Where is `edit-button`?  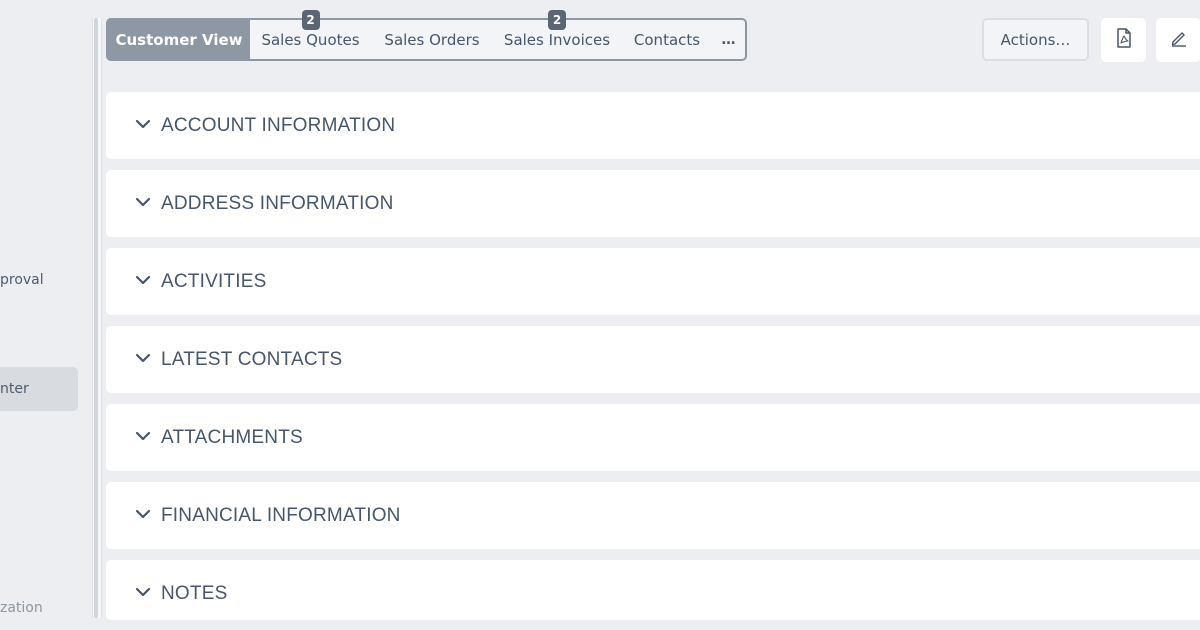 edit-button is located at coordinates (1178, 40).